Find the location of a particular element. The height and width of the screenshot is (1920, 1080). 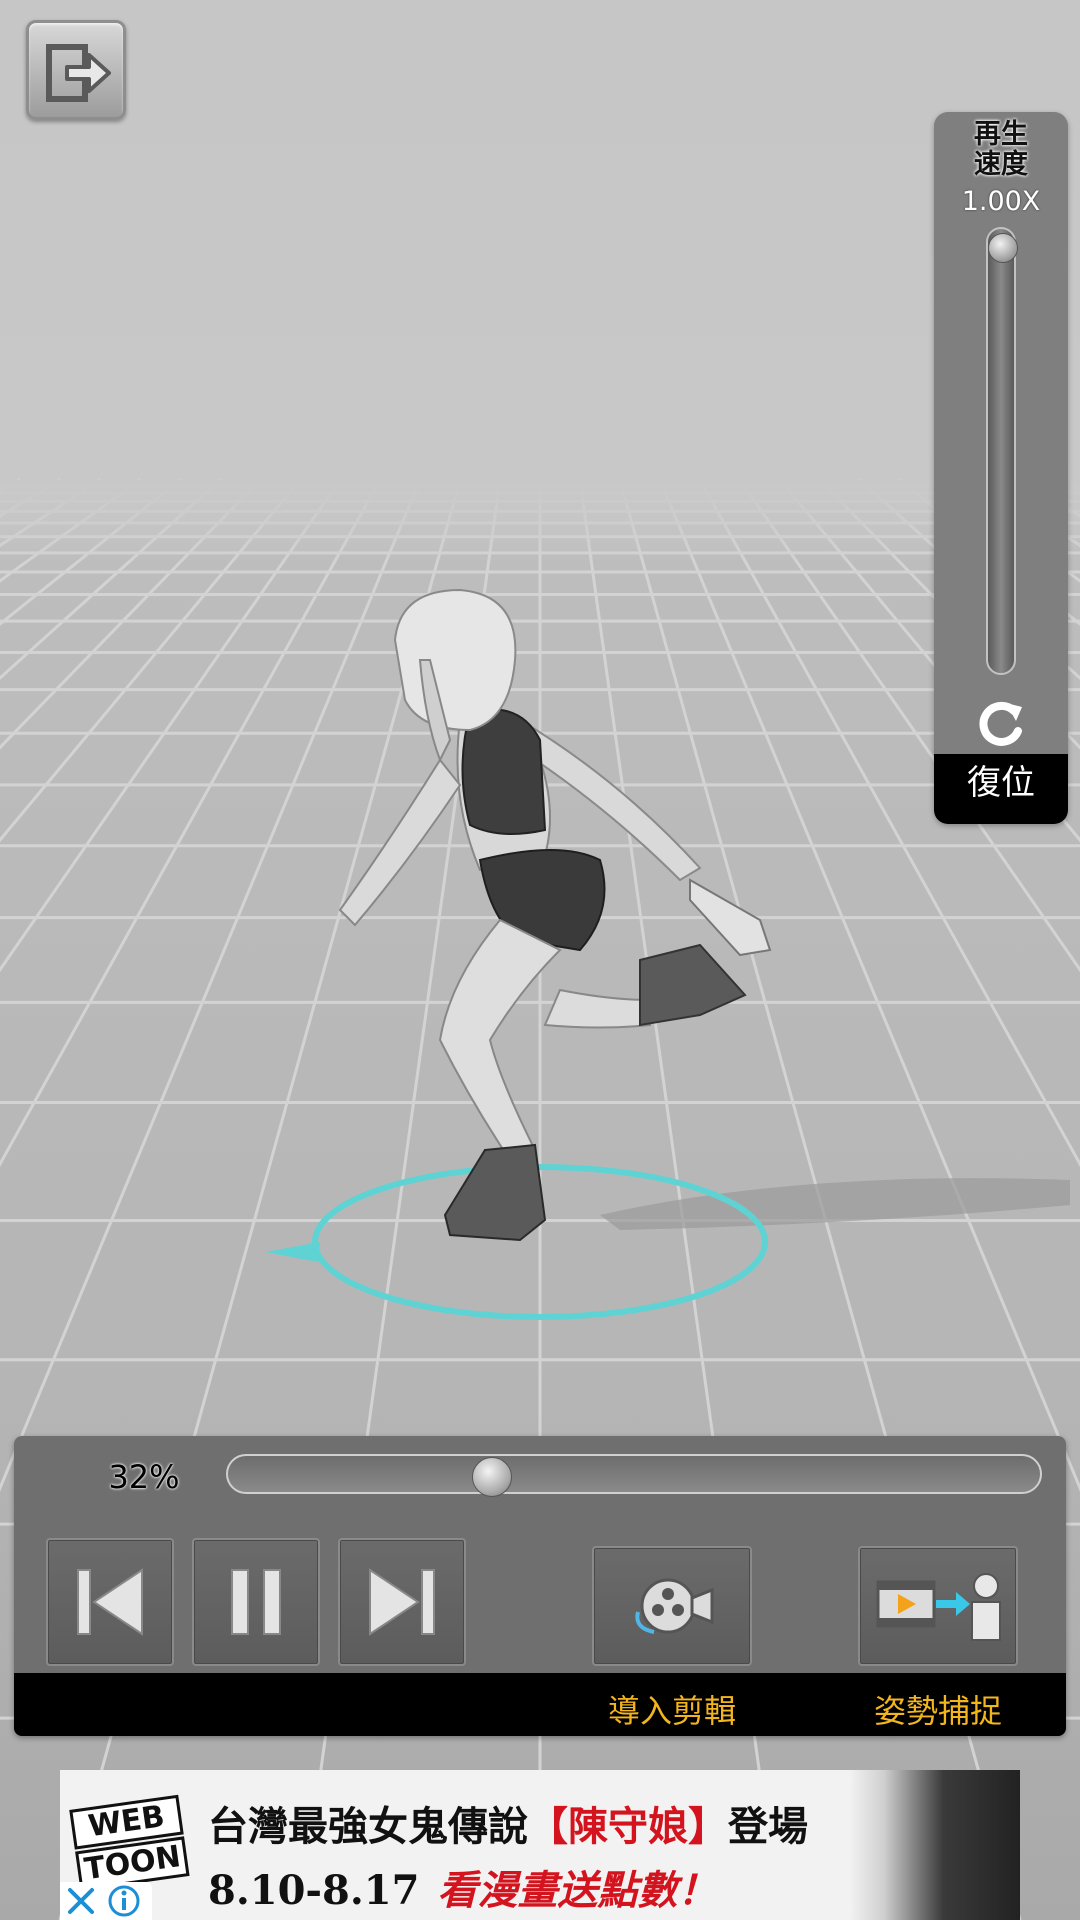

close-icon is located at coordinates (81, 1901).